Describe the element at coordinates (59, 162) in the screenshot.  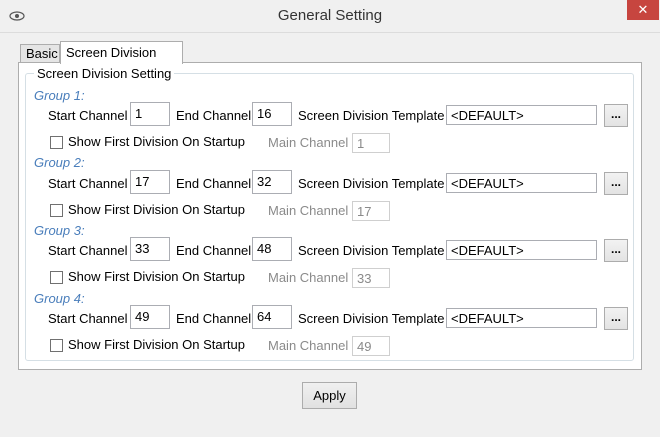
I see `group-2-label: Group 2:` at that location.